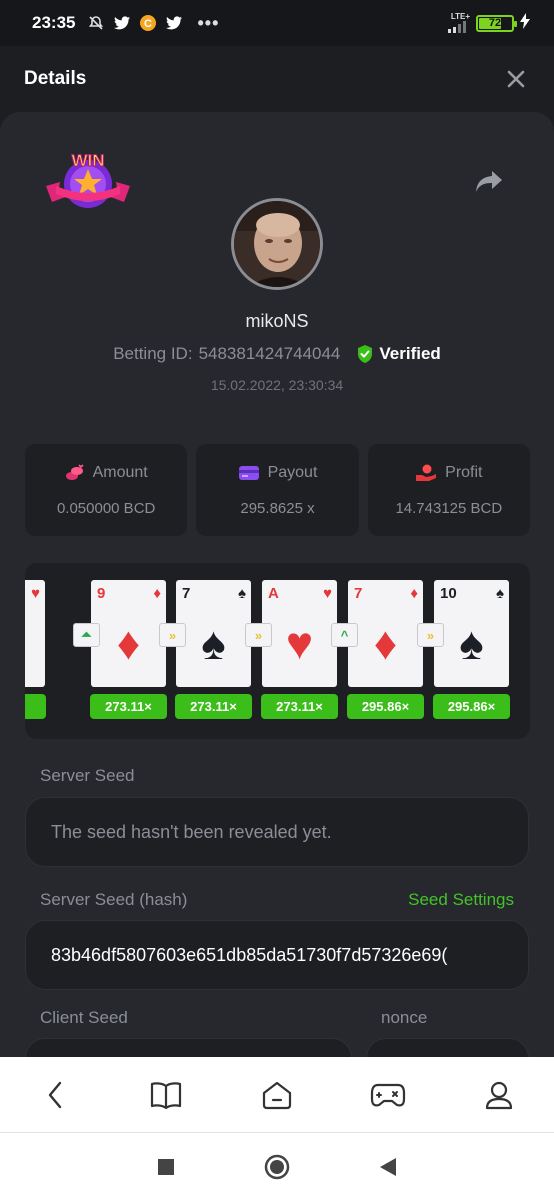 The image size is (554, 1200). What do you see at coordinates (292, 472) in the screenshot?
I see `stat-label: Payout` at bounding box center [292, 472].